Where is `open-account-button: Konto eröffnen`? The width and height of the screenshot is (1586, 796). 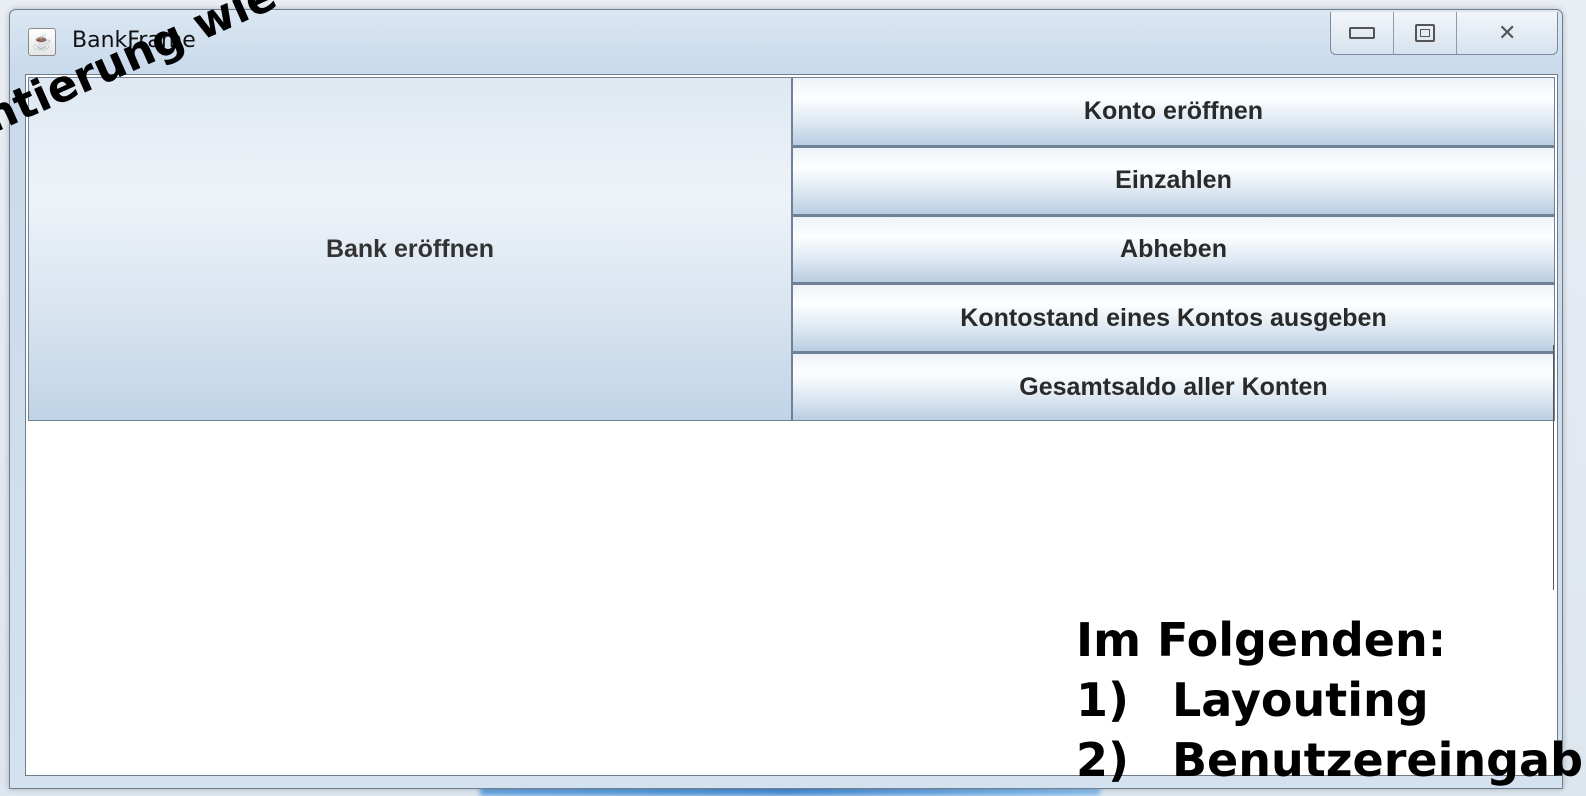 open-account-button: Konto eröffnen is located at coordinates (1173, 111).